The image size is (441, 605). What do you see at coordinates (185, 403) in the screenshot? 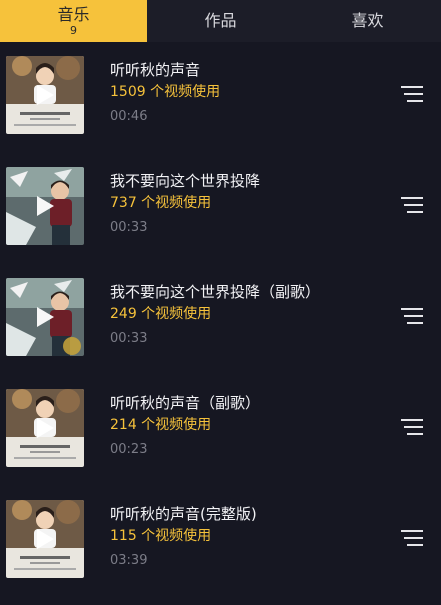
I see `song-title: 听听秋的声音（副歌）` at bounding box center [185, 403].